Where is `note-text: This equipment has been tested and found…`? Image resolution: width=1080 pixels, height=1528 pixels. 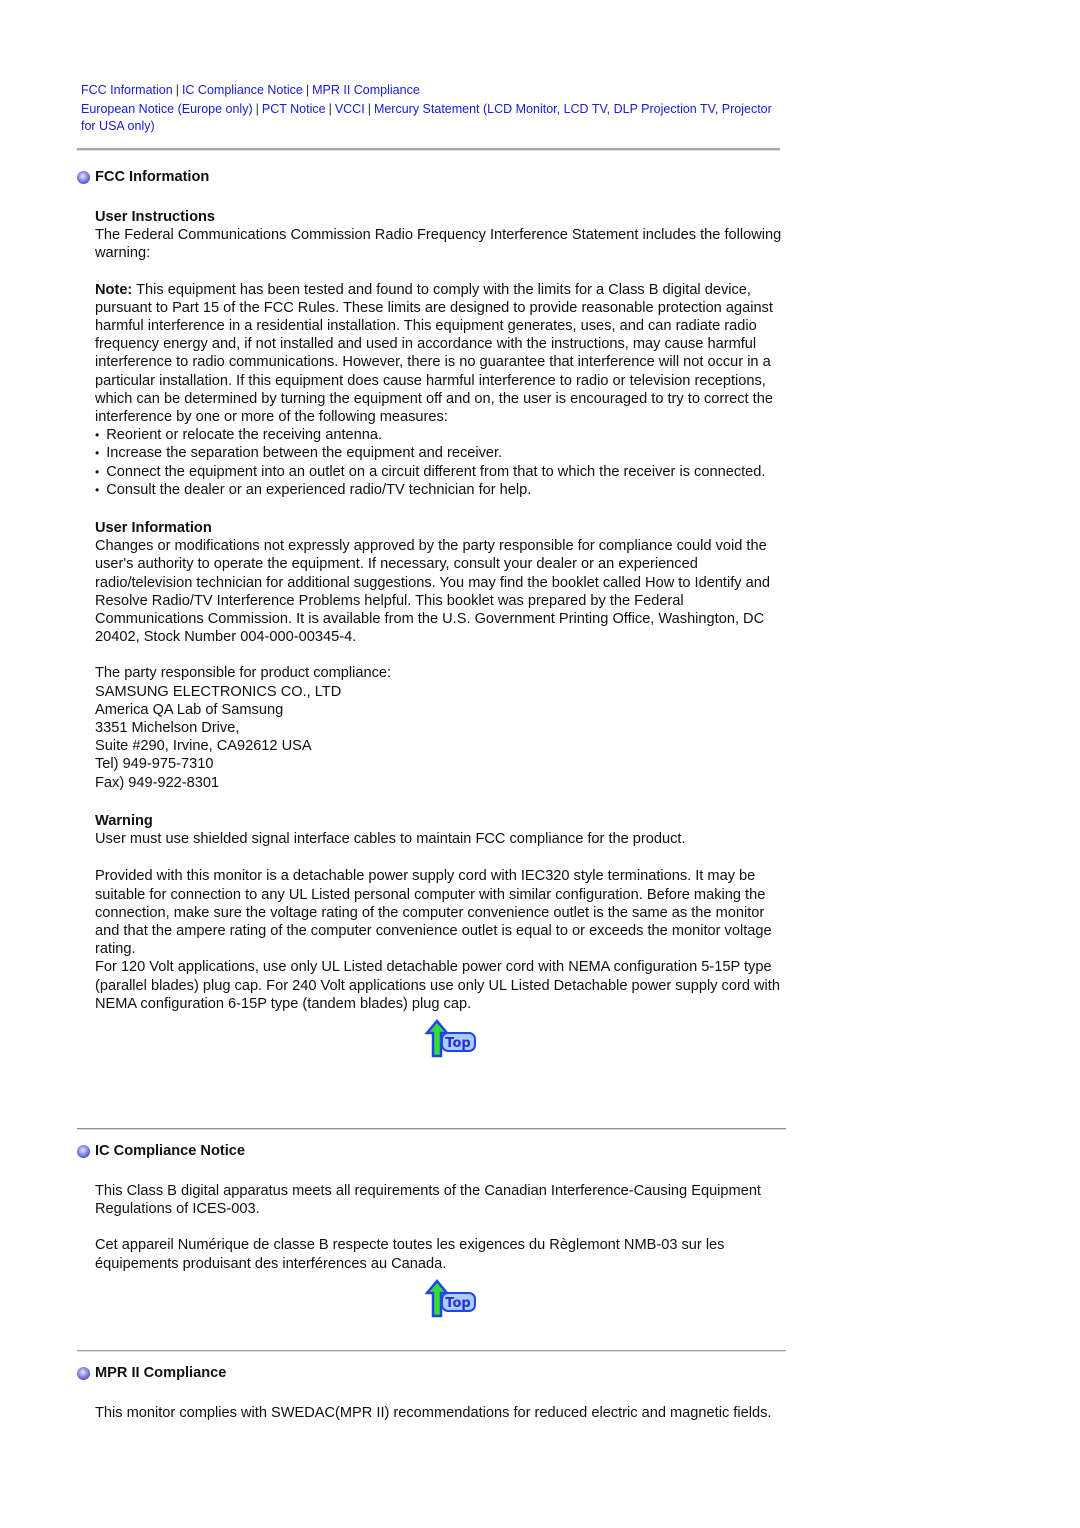
note-text: This equipment has been tested and found… is located at coordinates (434, 353).